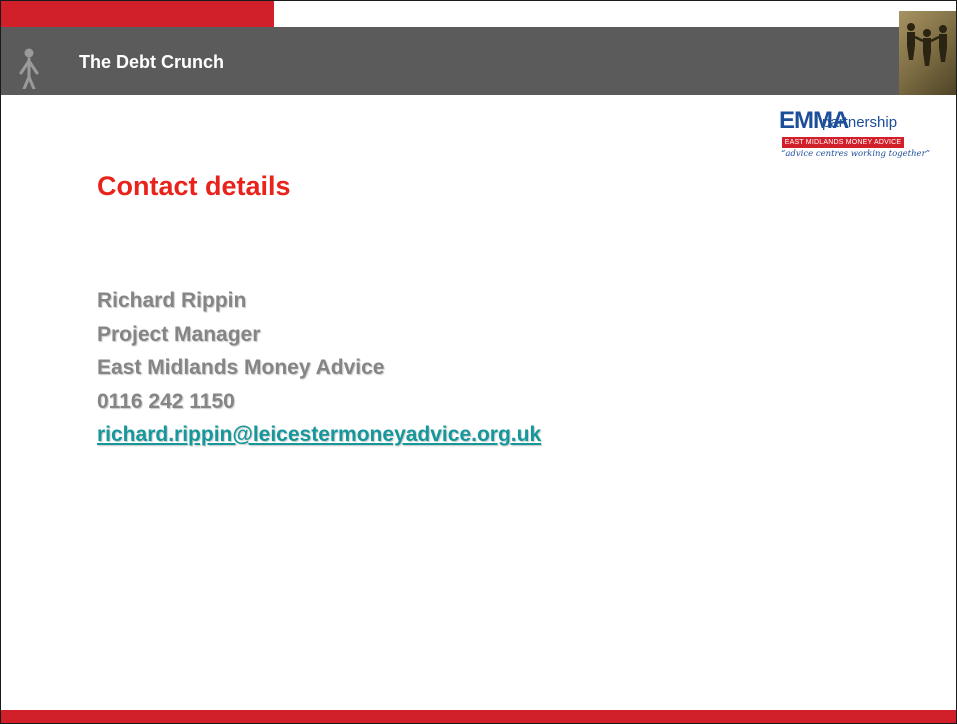 The width and height of the screenshot is (957, 724). I want to click on contact-phone: 0116 242 1150, so click(166, 401).